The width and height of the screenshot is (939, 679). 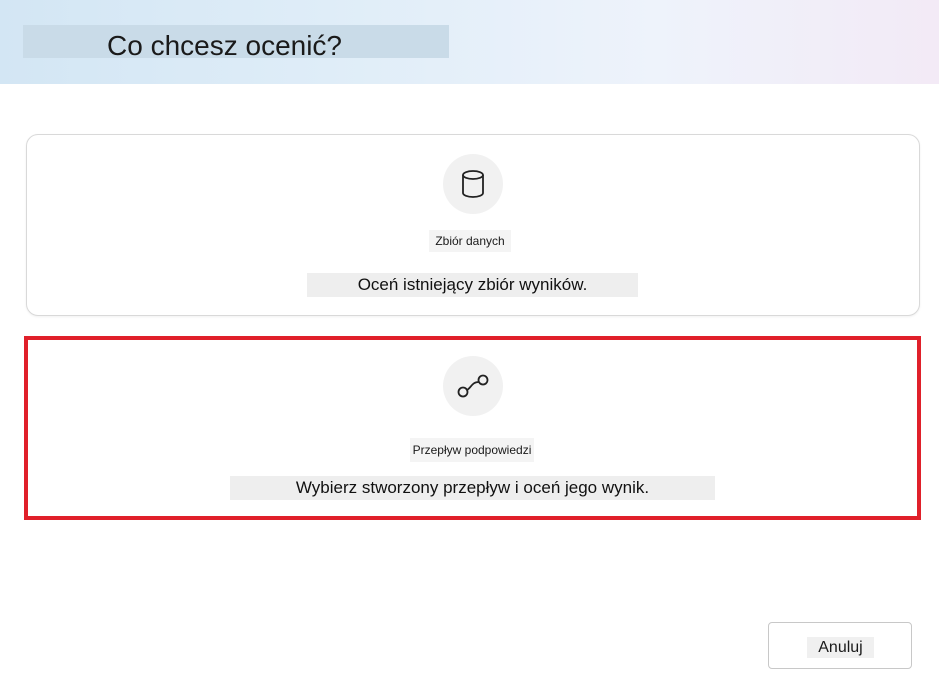 I want to click on cancel-button-label: Anuluj, so click(x=840, y=647).